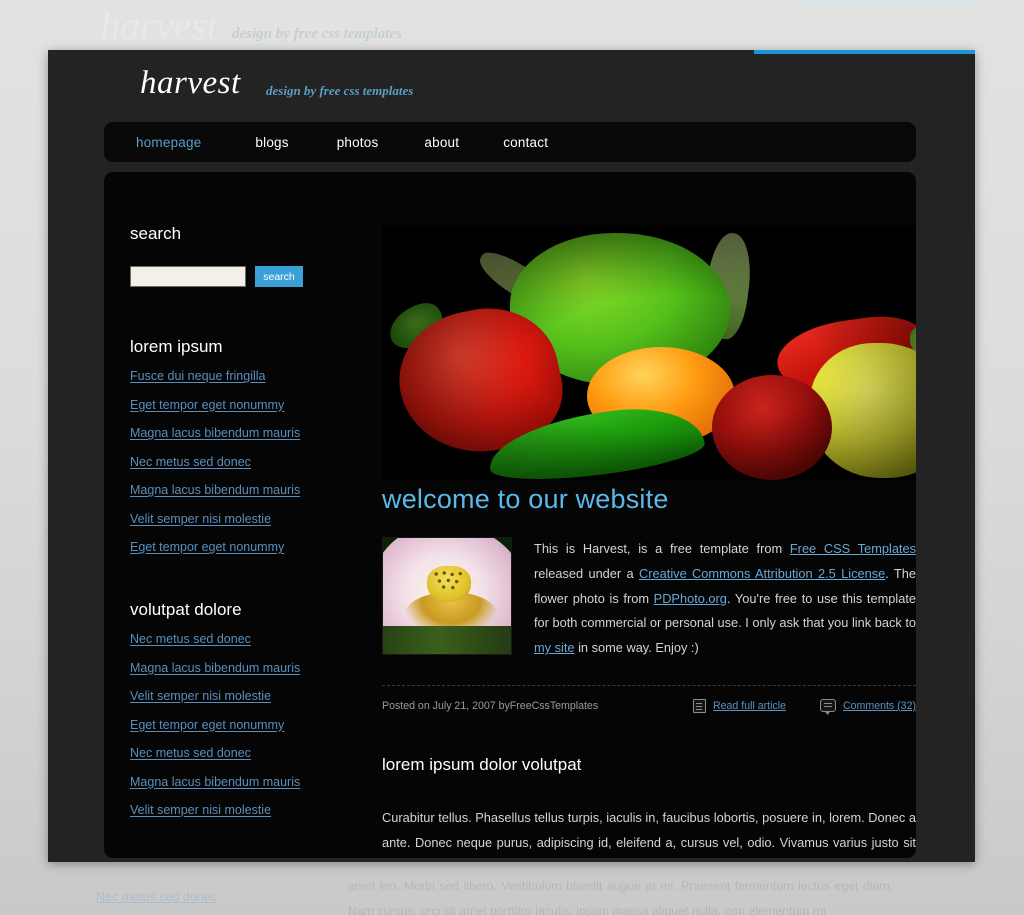 Image resolution: width=1024 pixels, height=915 pixels. I want to click on ghost-sidebar-link: Nec metus sed donec, so click(156, 897).